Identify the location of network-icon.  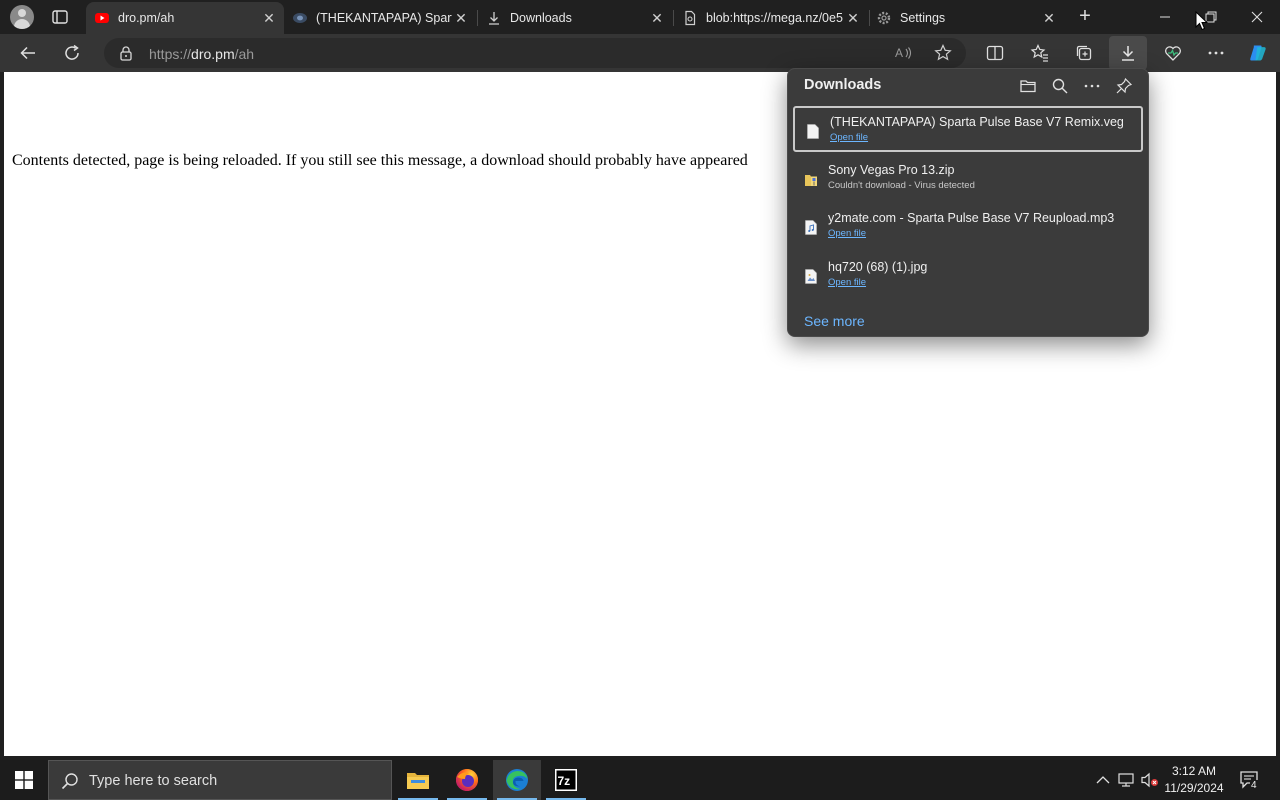
(1126, 780).